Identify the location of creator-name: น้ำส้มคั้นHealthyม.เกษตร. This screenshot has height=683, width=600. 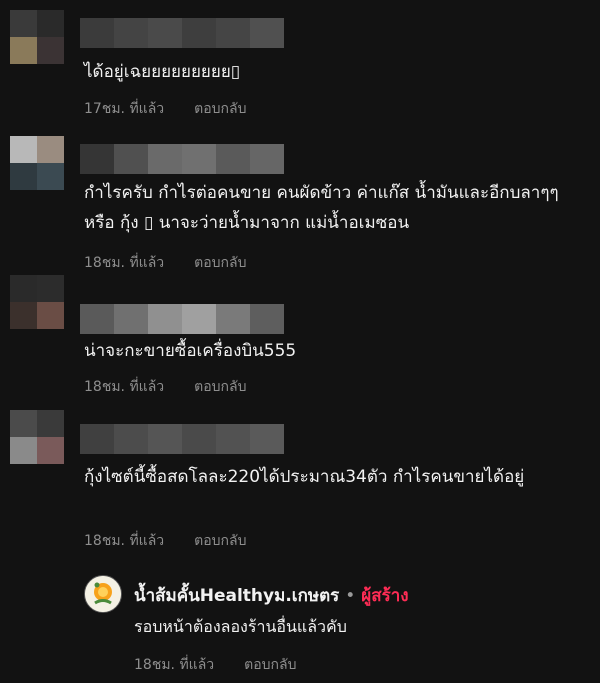
(236, 595).